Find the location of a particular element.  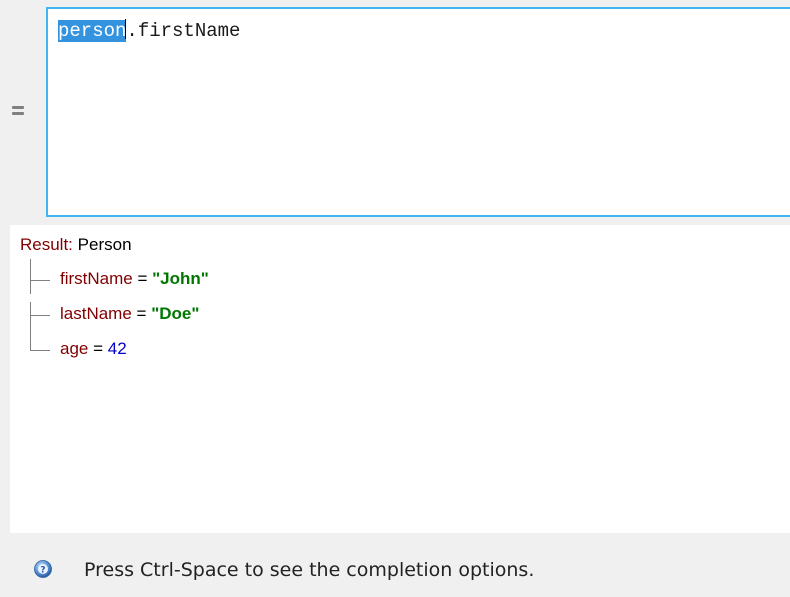

expression-code: person.firstName is located at coordinates (149, 30).